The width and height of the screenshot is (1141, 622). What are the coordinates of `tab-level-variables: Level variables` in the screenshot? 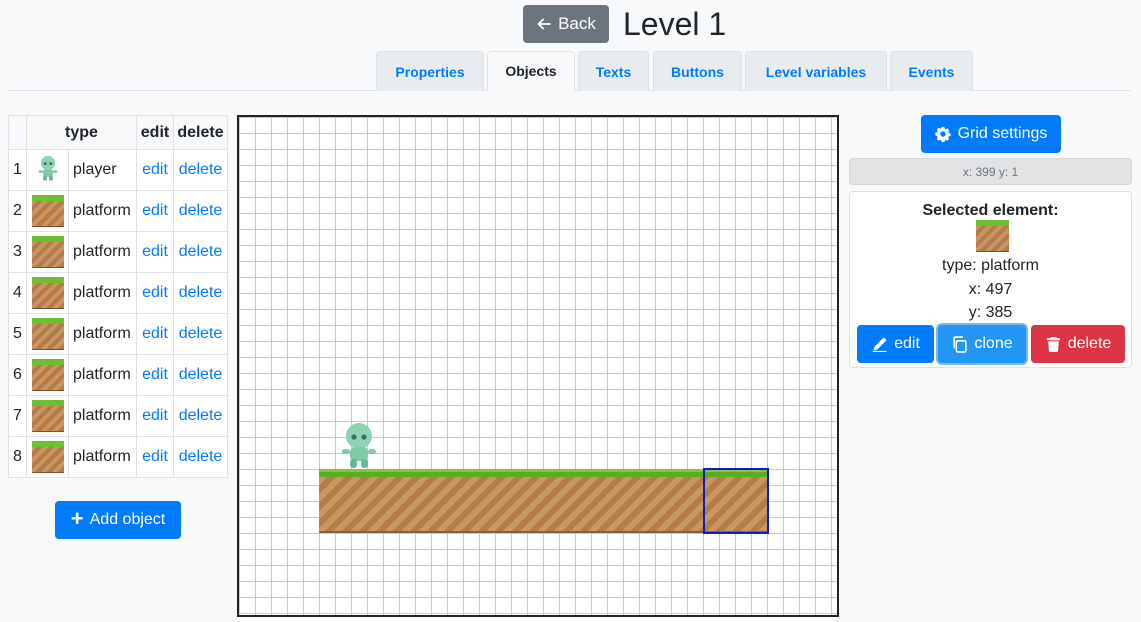 It's located at (816, 71).